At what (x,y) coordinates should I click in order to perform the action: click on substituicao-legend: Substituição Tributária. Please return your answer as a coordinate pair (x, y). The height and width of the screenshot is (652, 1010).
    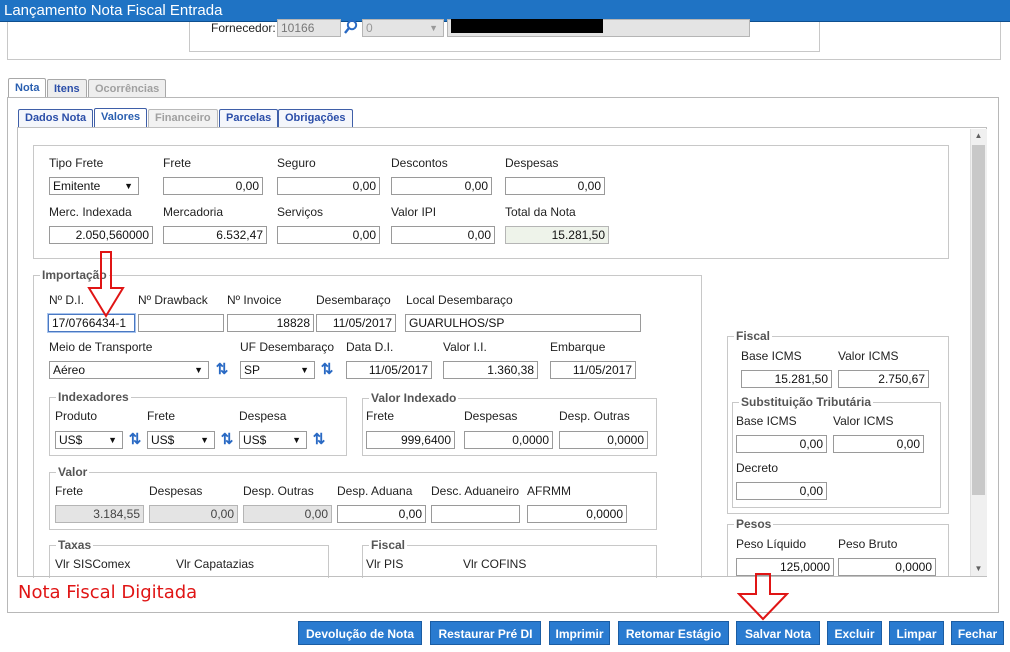
    Looking at the image, I should click on (806, 402).